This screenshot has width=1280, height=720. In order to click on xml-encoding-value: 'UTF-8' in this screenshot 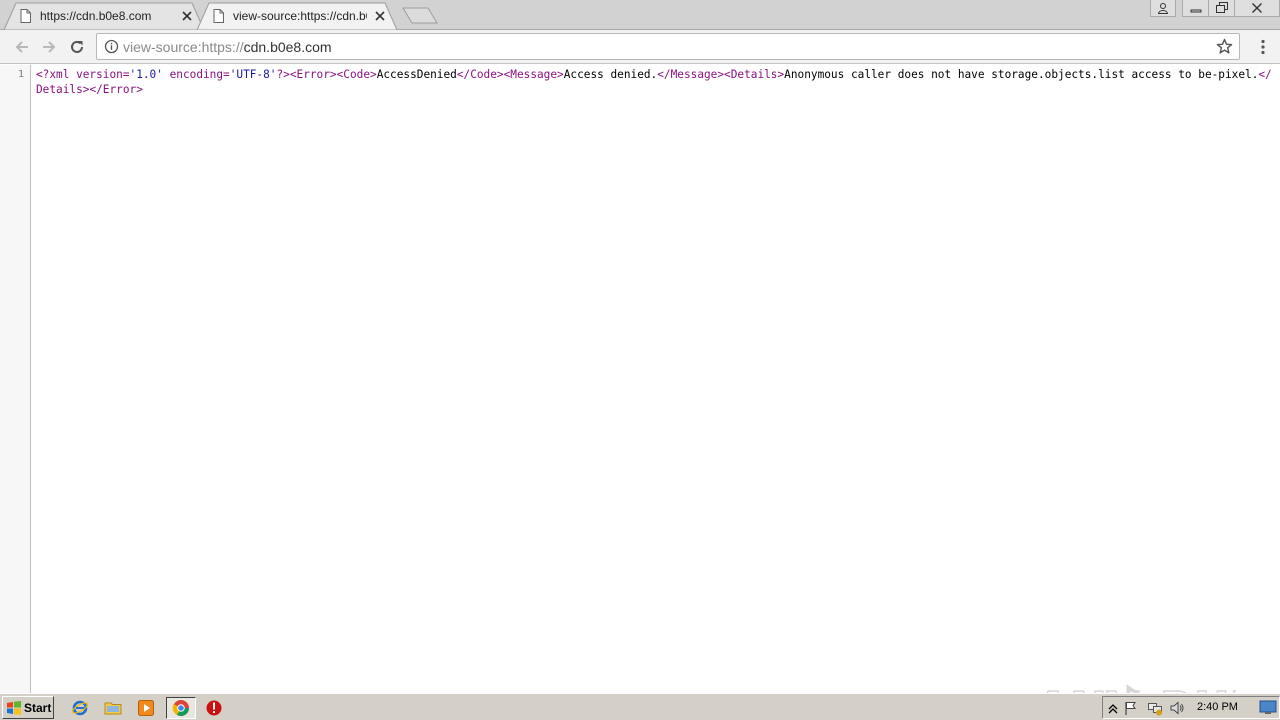, I will do `click(253, 74)`.